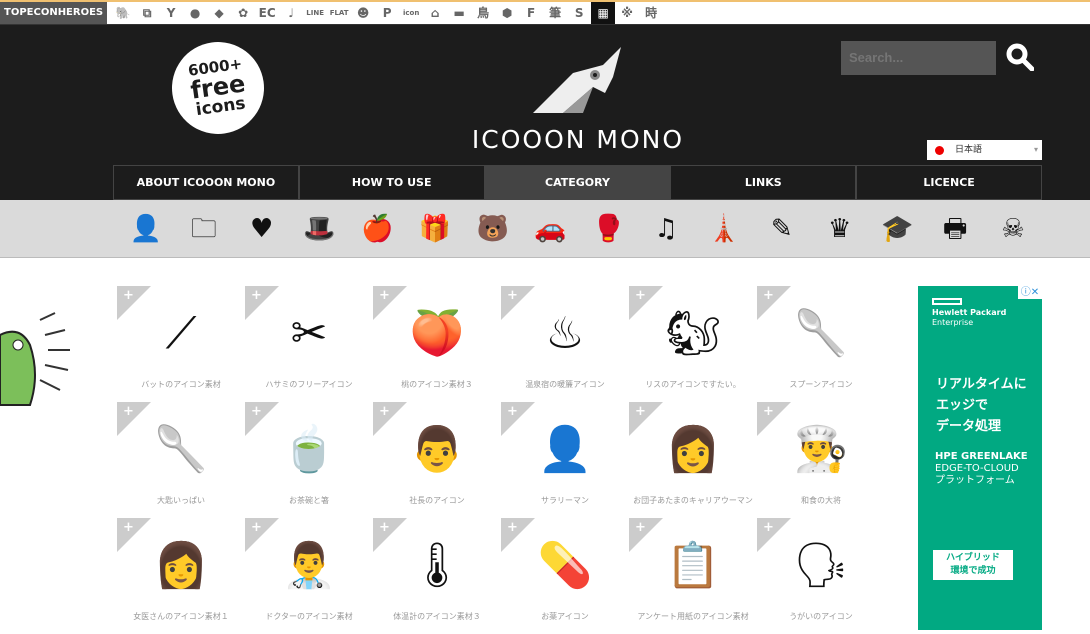 The image size is (1090, 634). Describe the element at coordinates (437, 450) in the screenshot. I see `icon-image: 👨` at that location.